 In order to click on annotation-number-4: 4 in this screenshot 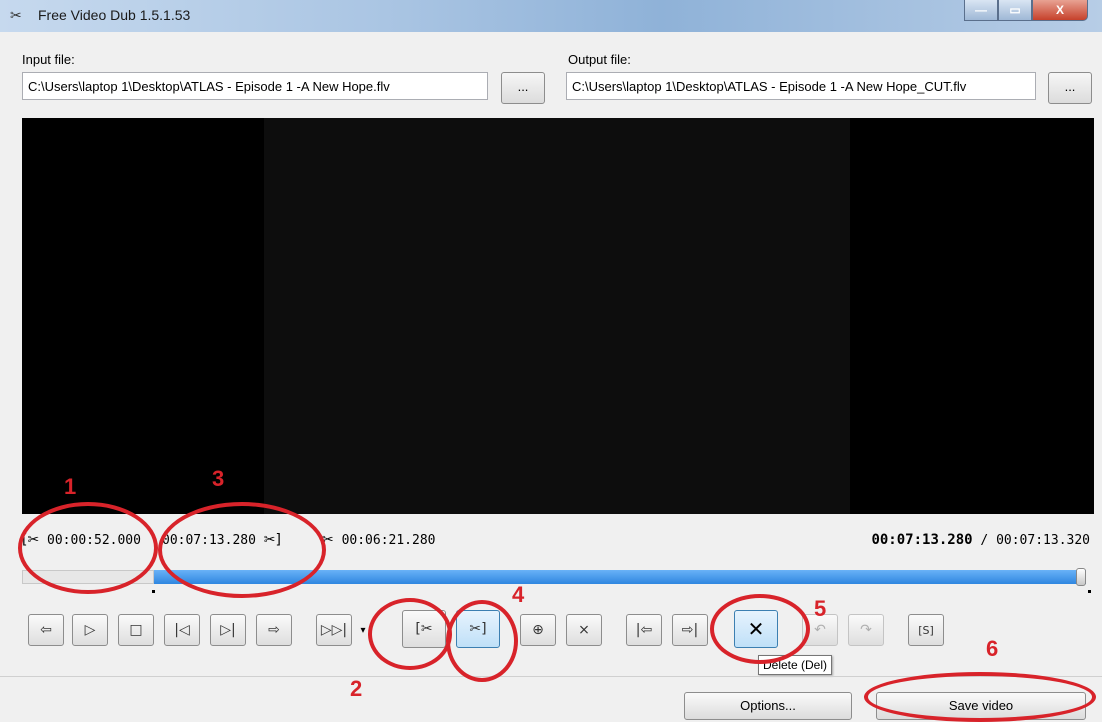, I will do `click(518, 594)`.